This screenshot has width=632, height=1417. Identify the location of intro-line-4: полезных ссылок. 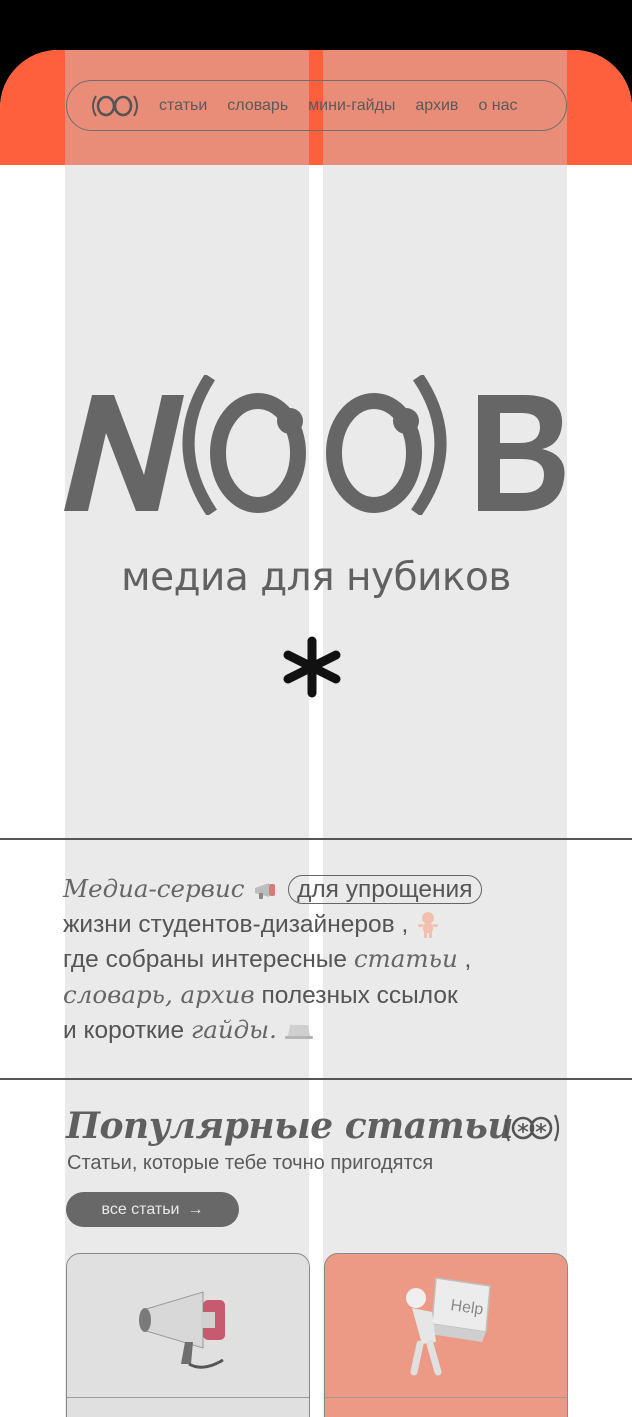
(359, 995).